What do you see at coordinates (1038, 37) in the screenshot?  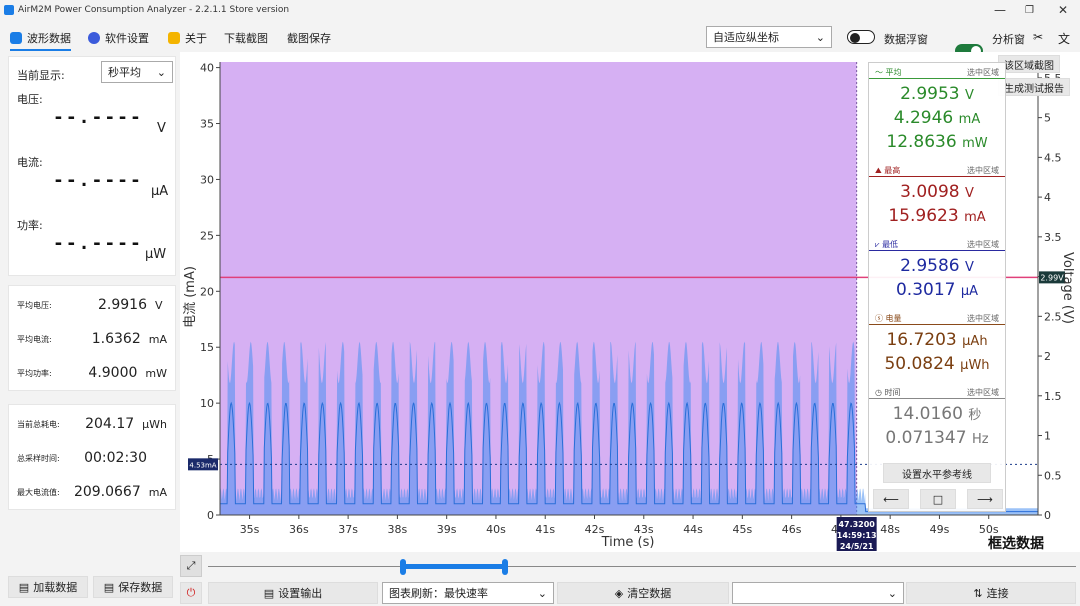 I see `pin-icon: ✂` at bounding box center [1038, 37].